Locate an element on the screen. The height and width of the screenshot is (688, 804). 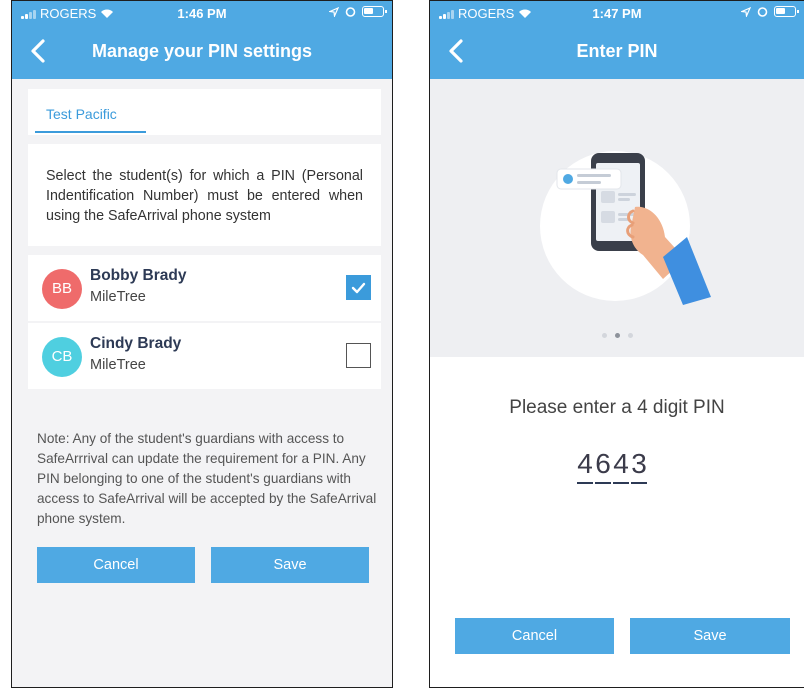
avatar: CB is located at coordinates (62, 357).